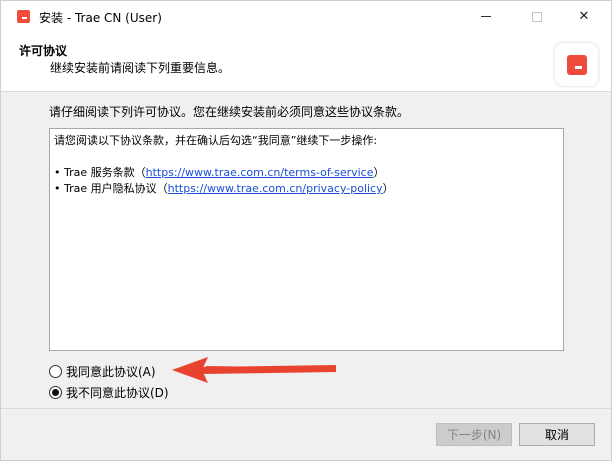 The width and height of the screenshot is (612, 461). Describe the element at coordinates (43, 51) in the screenshot. I see `page-title: 许可协议` at that location.